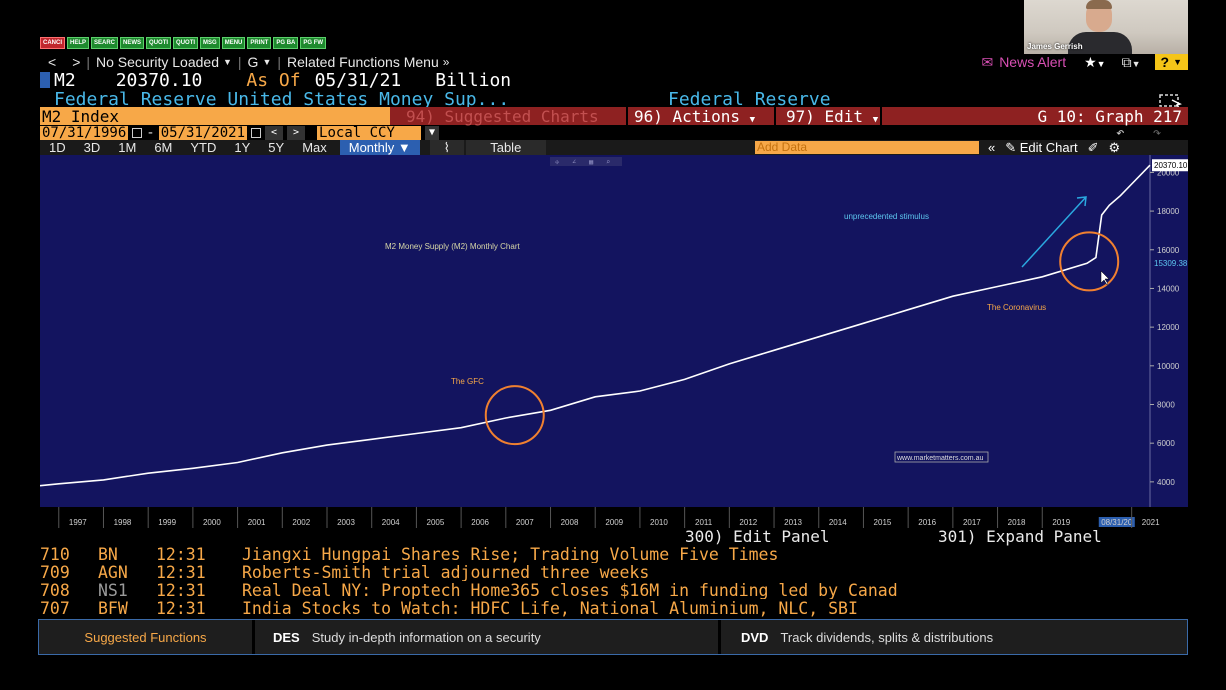 This screenshot has width=1226, height=690. I want to click on y-tick-label: 16000, so click(1168, 250).